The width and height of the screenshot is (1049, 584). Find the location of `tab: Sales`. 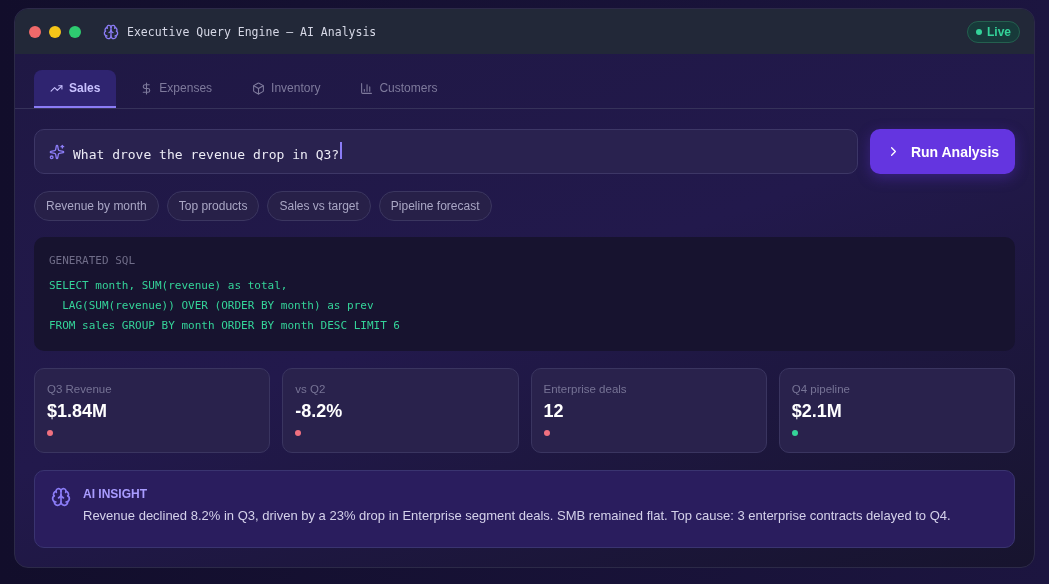

tab: Sales is located at coordinates (75, 89).